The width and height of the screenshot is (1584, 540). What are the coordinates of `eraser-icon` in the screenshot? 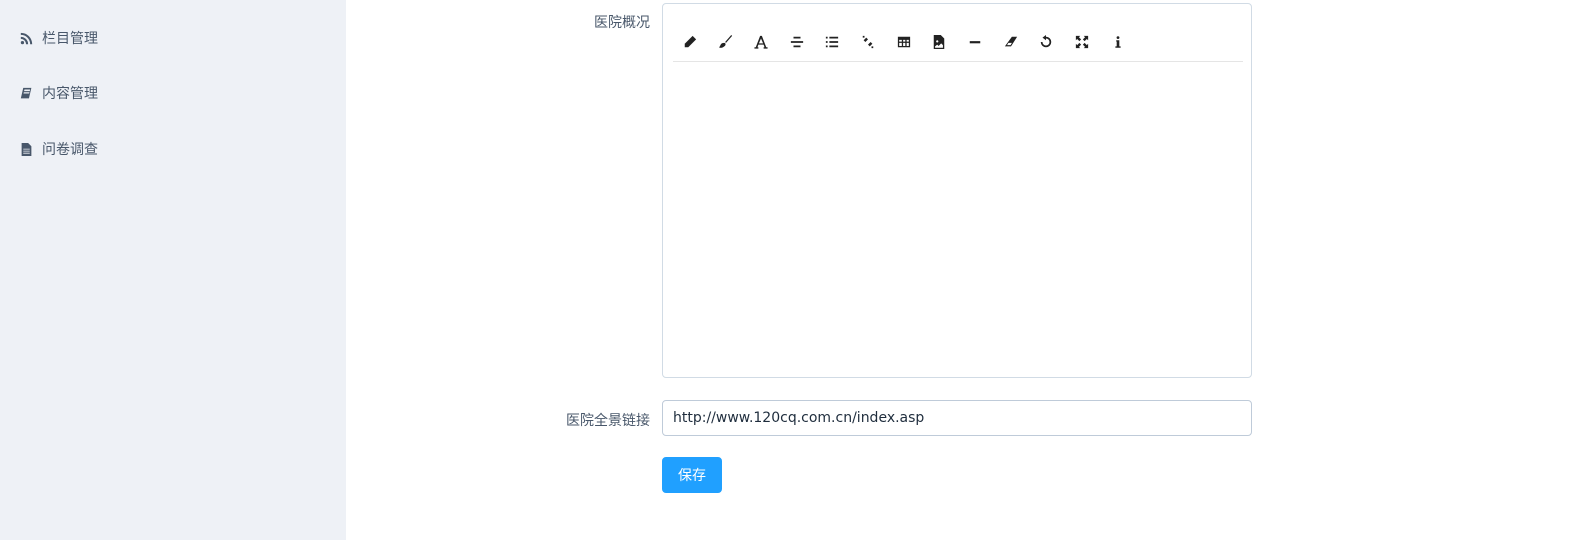 It's located at (1011, 42).